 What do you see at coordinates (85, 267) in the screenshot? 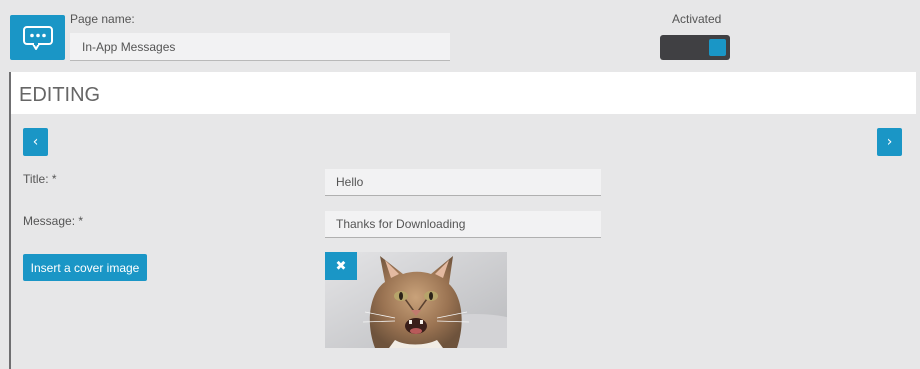
I see `insert-cover-image-button: Insert a cover image` at bounding box center [85, 267].